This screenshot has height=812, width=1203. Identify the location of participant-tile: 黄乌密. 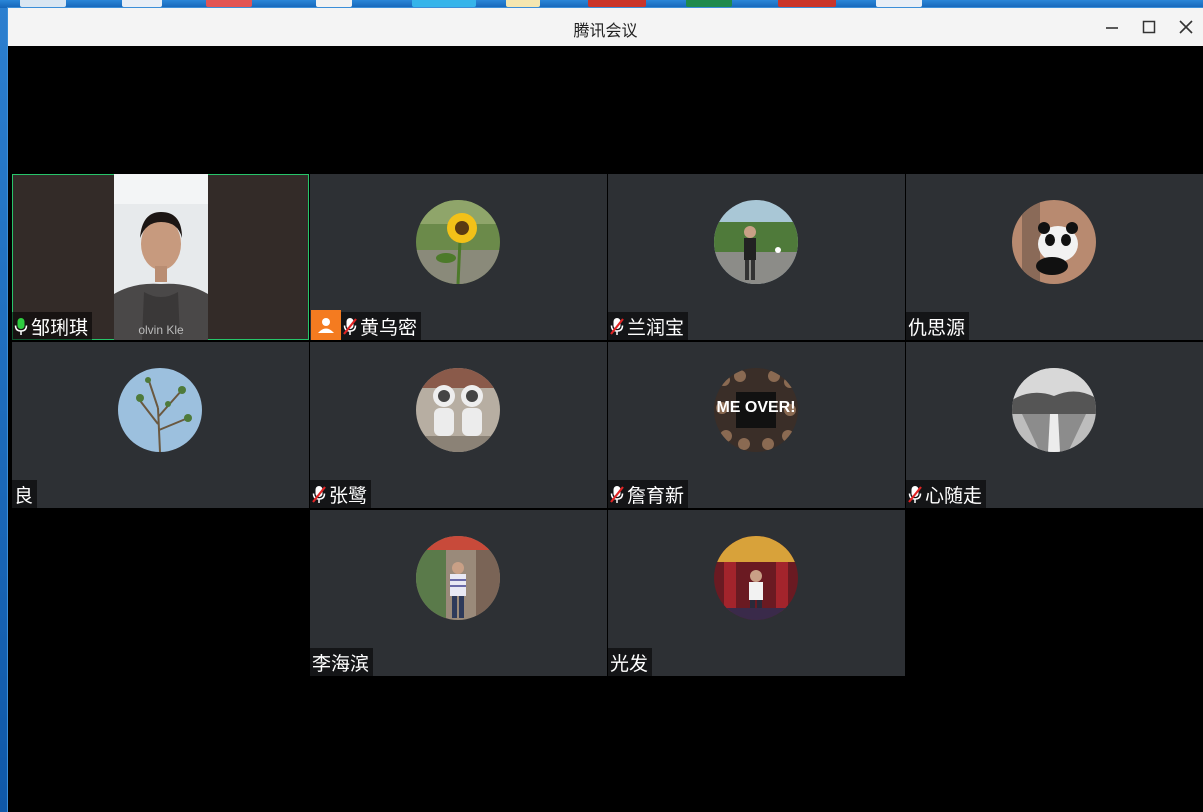
(458, 257).